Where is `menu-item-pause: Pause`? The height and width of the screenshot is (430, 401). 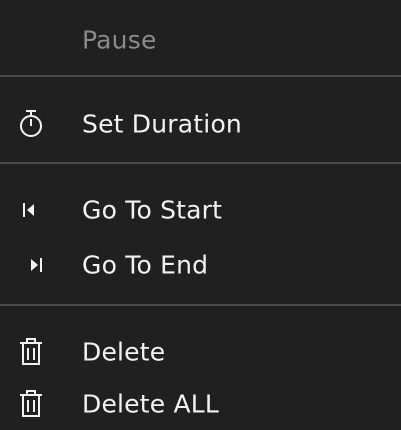
menu-item-pause: Pause is located at coordinates (200, 40).